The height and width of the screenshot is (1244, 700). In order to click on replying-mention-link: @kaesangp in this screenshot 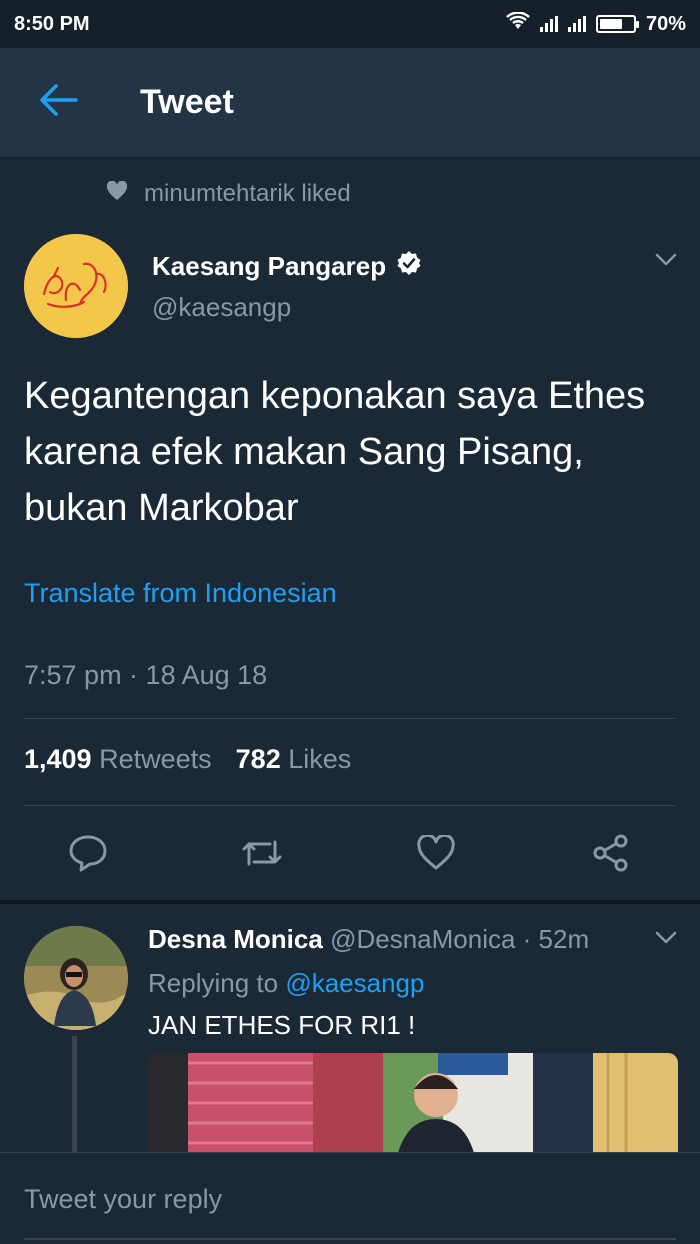, I will do `click(354, 983)`.